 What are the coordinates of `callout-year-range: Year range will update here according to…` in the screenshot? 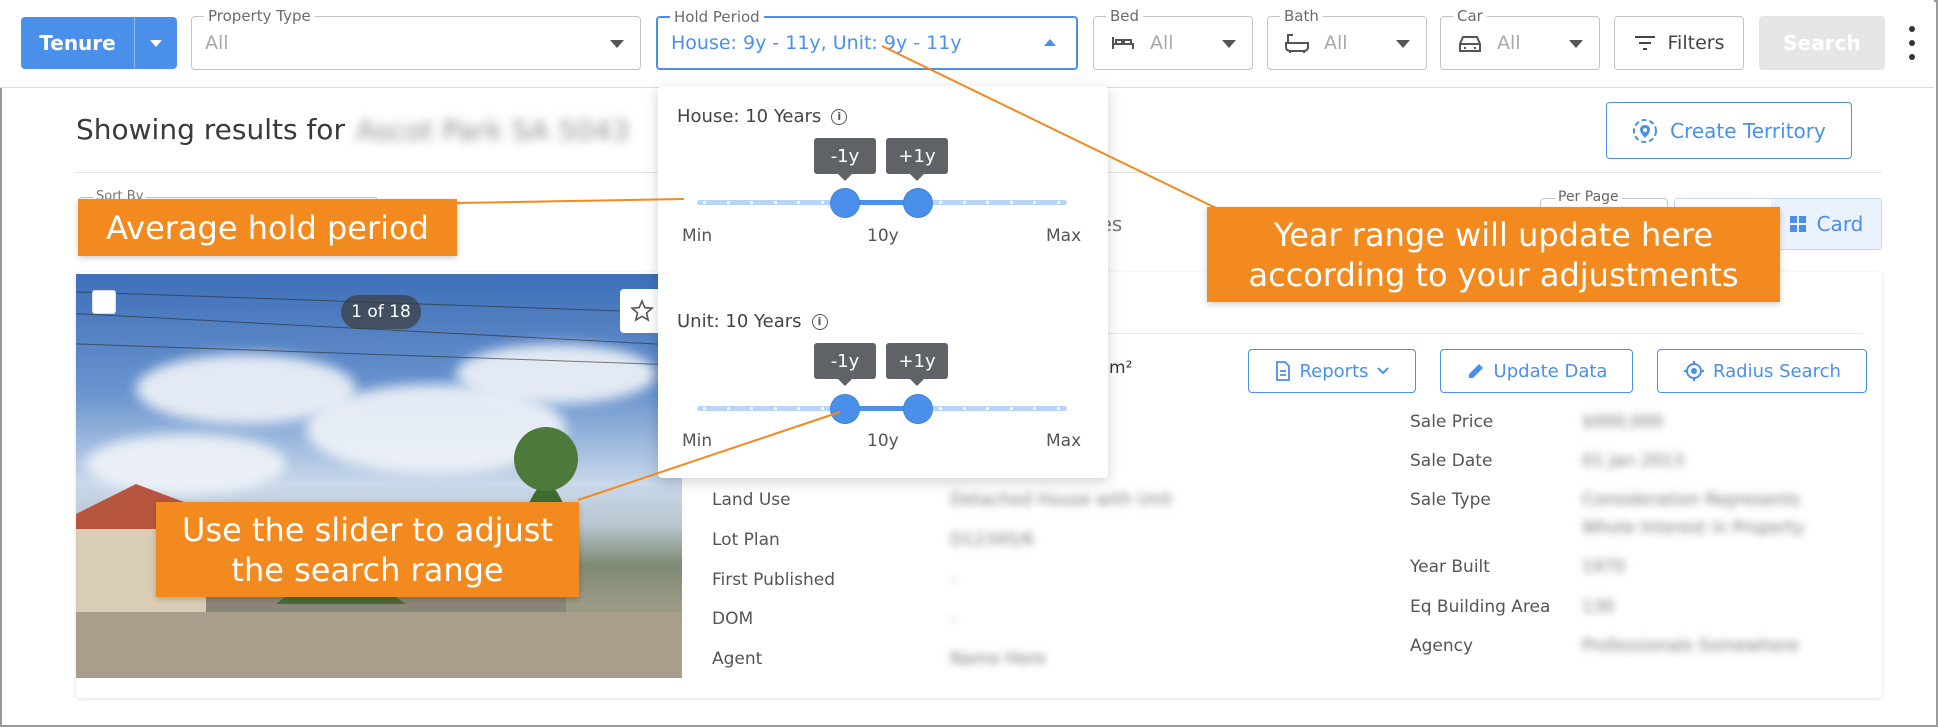 It's located at (1493, 254).